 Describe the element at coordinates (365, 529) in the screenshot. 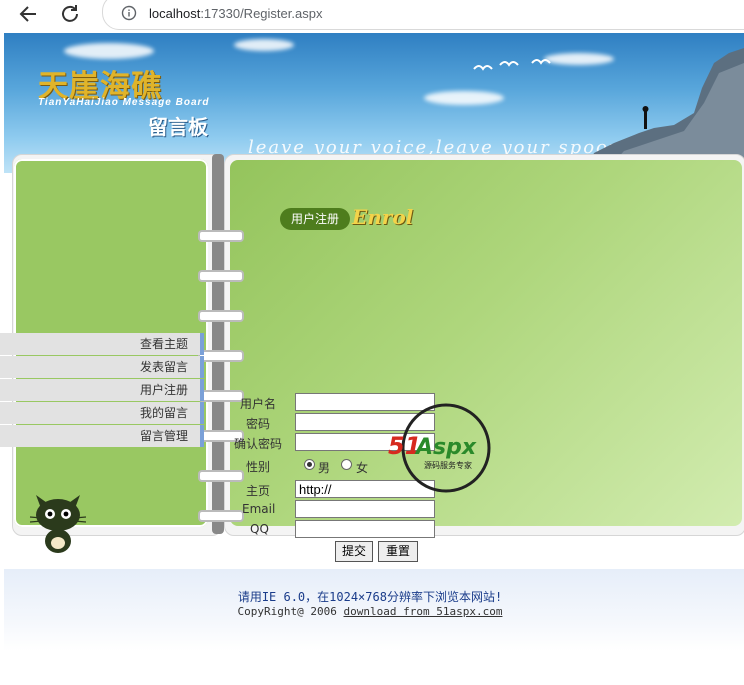

I see `qq-input` at that location.